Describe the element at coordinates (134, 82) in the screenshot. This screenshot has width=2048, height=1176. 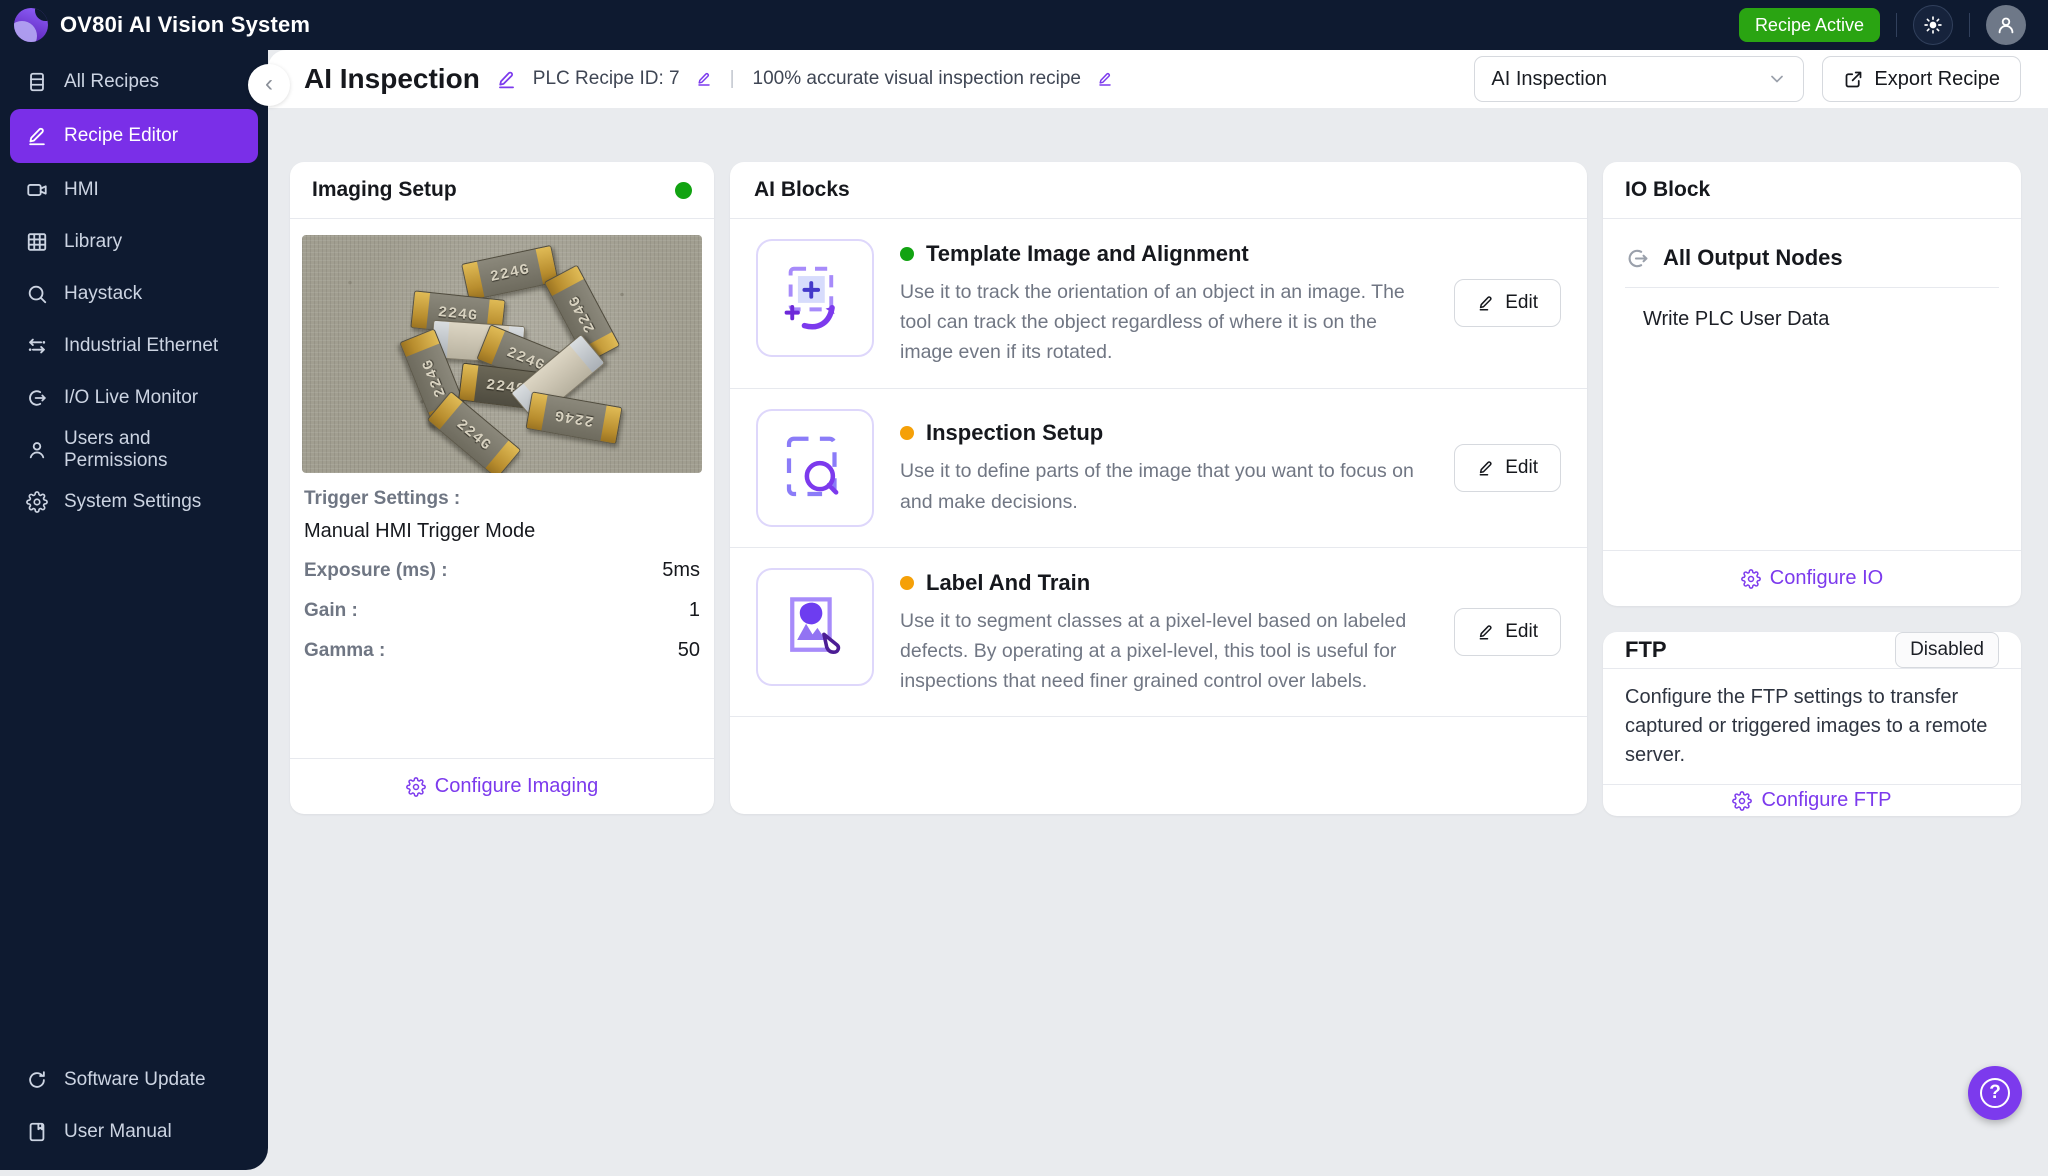
I see `sidebar-item-all-recipes: All Recipes` at that location.